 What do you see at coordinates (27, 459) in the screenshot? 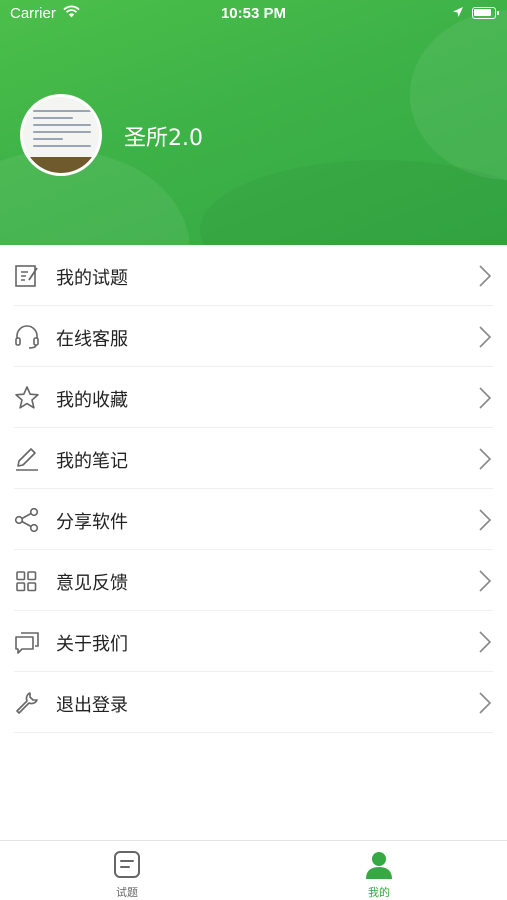
I see `pen-icon` at bounding box center [27, 459].